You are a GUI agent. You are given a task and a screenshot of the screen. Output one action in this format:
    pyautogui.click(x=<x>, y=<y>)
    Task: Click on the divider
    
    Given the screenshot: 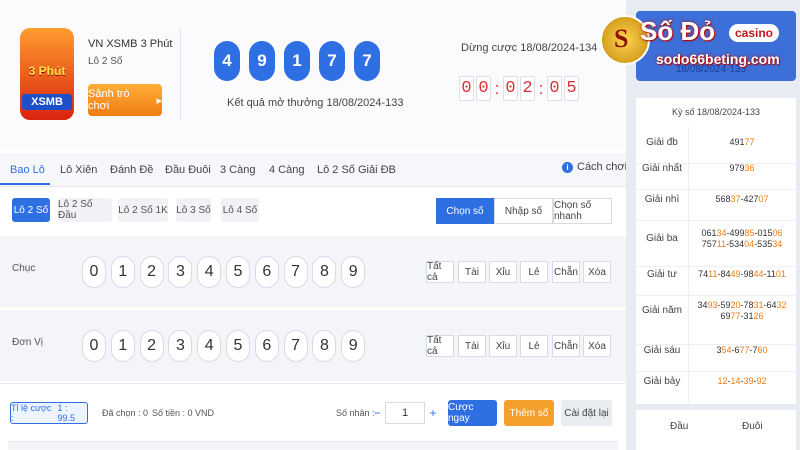 What is the action you would take?
    pyautogui.click(x=180, y=74)
    